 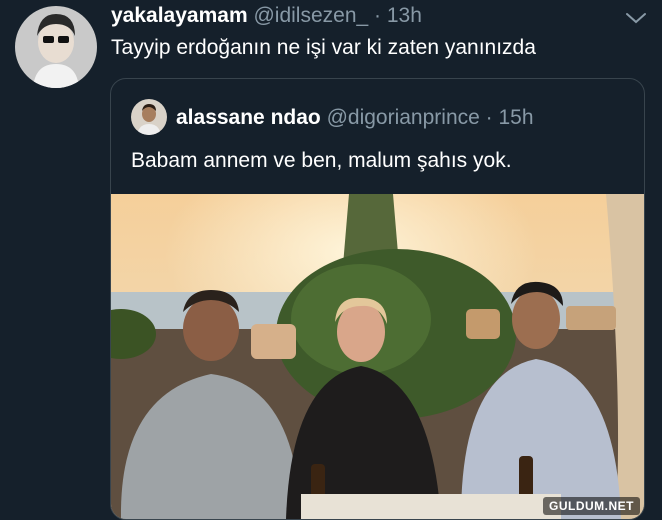 I want to click on author-display-name: yakalayamam, so click(x=179, y=15).